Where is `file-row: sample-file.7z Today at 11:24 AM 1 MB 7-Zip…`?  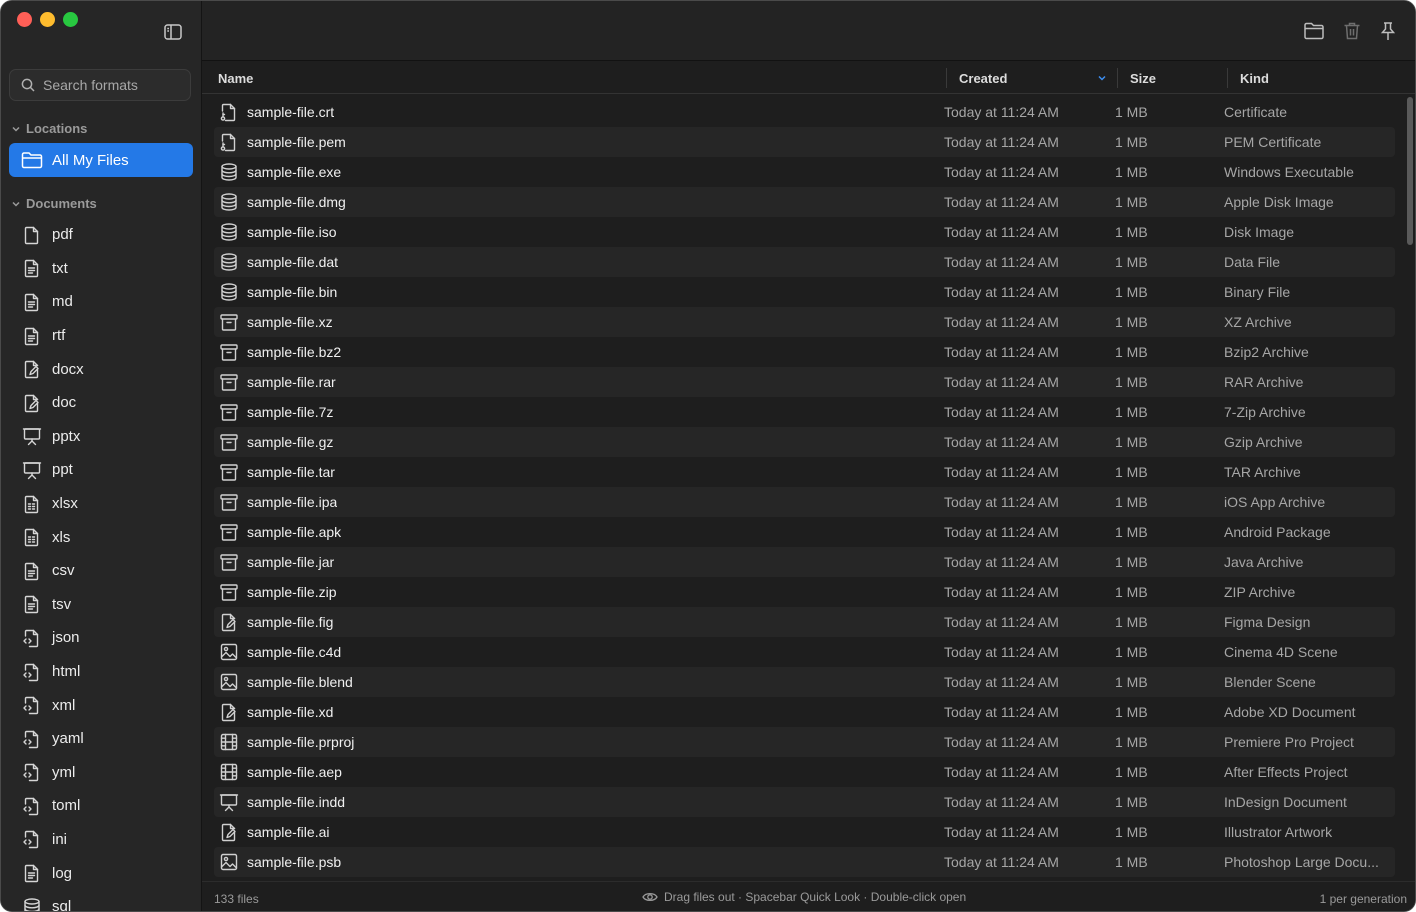
file-row: sample-file.7z Today at 11:24 AM 1 MB 7-Zip… is located at coordinates (804, 412).